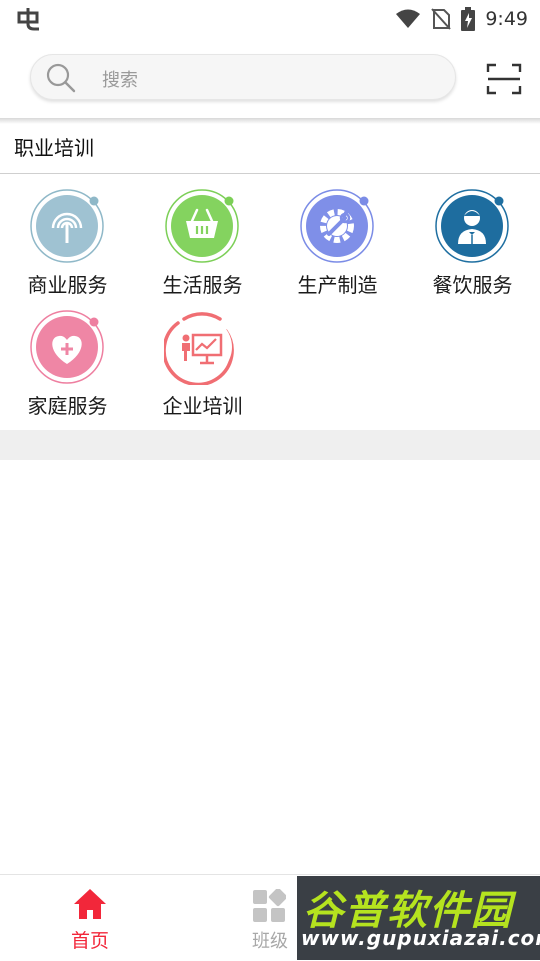  Describe the element at coordinates (472, 226) in the screenshot. I see `waiter-icon` at that location.